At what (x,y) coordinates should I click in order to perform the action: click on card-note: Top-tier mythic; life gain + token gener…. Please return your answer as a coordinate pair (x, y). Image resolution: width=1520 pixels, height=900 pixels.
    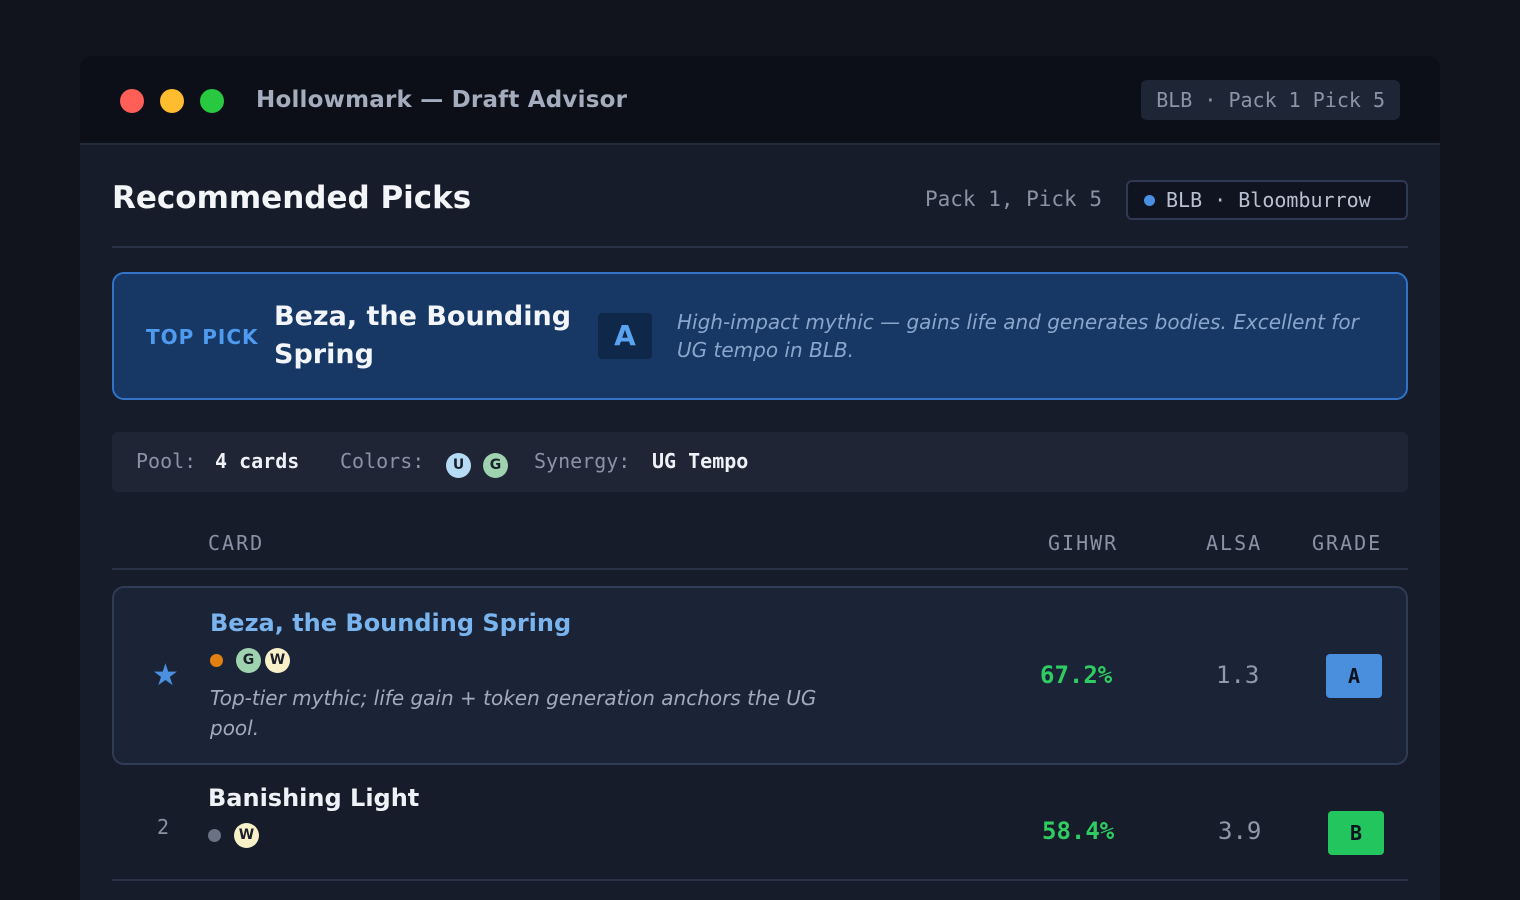
    Looking at the image, I should click on (513, 713).